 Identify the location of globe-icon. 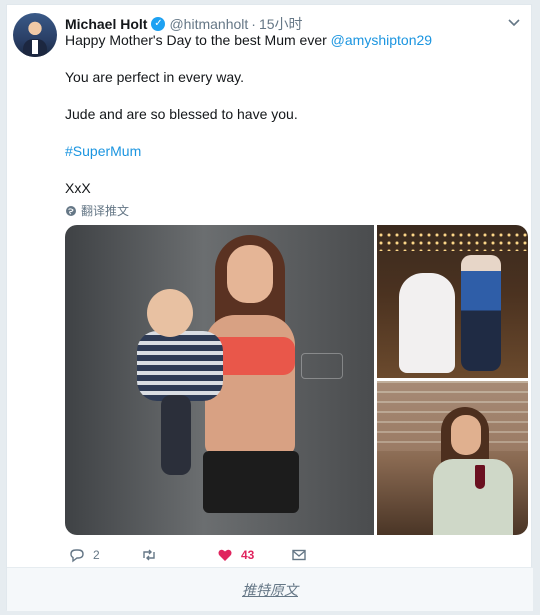
(71, 210).